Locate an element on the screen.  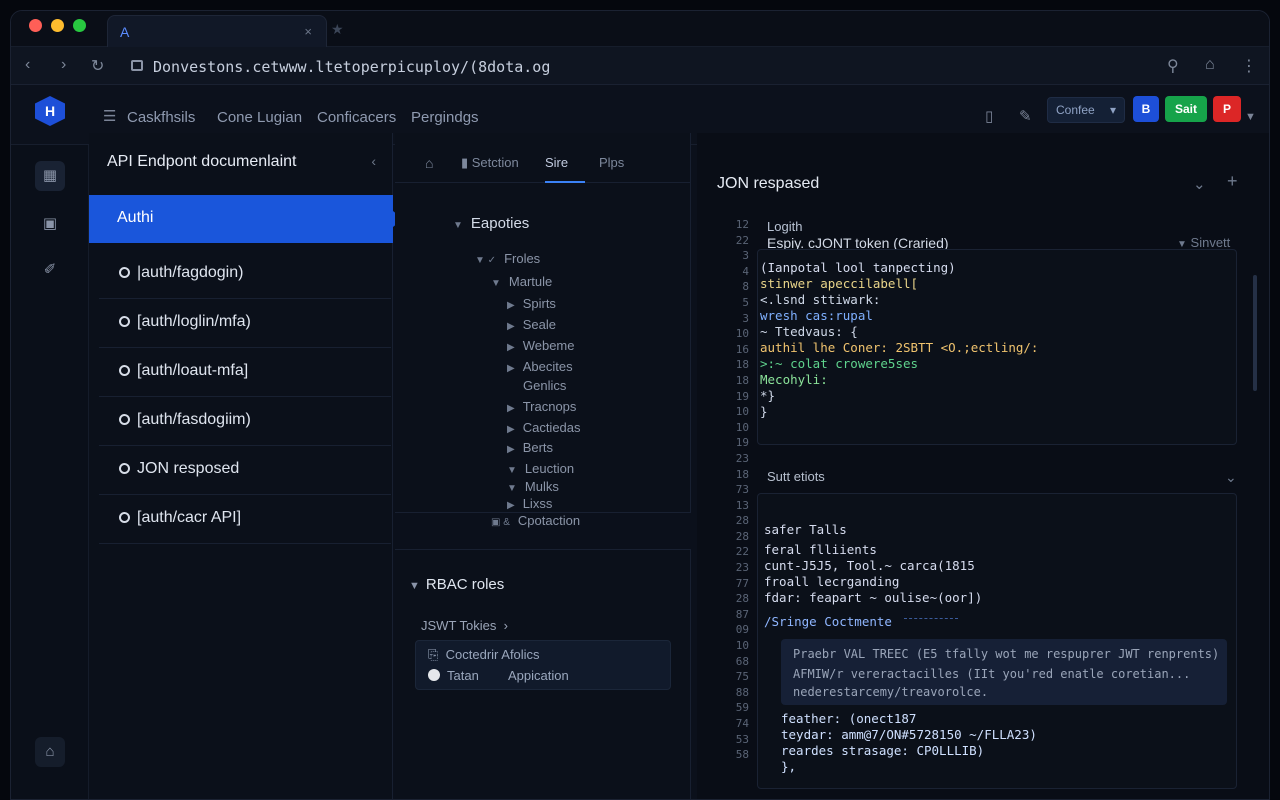
tab-sire: Sire is located at coordinates (556, 162).